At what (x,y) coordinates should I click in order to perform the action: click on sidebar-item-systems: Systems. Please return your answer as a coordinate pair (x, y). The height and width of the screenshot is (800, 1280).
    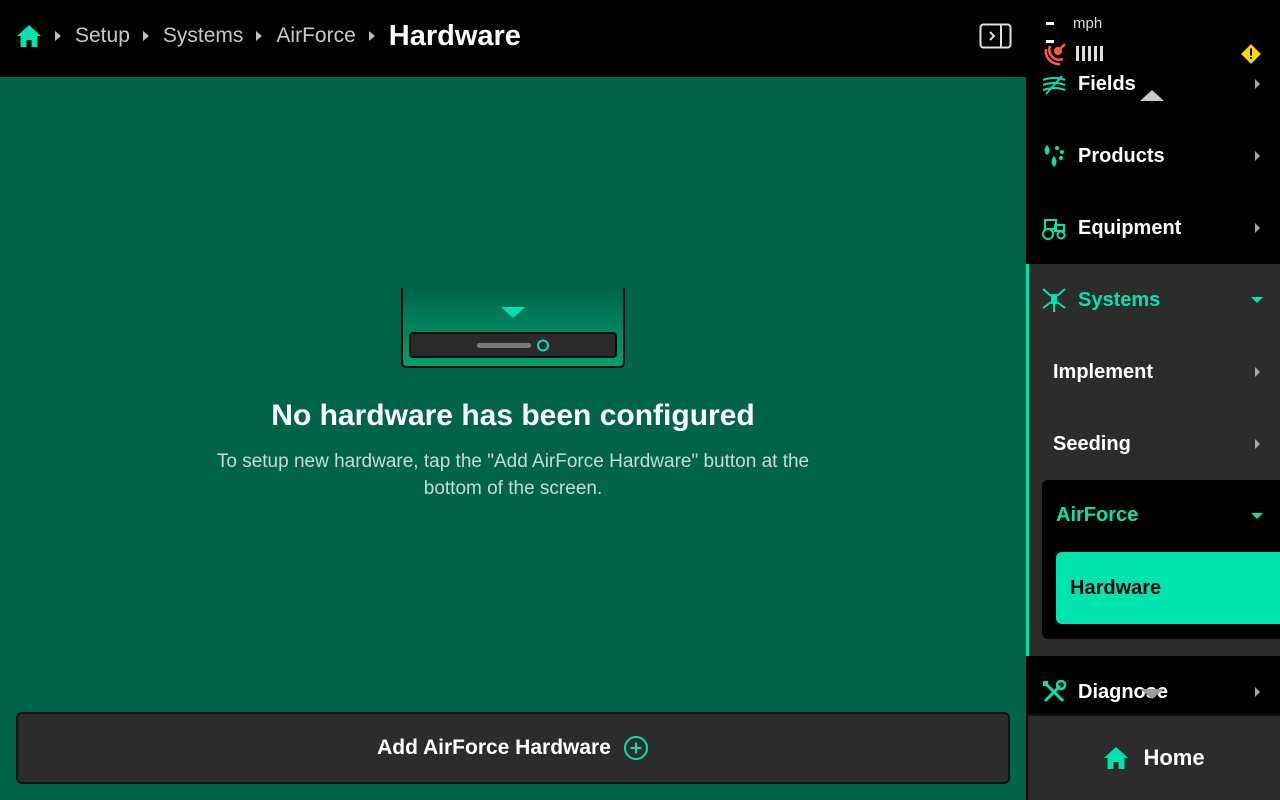
    Looking at the image, I should click on (1153, 300).